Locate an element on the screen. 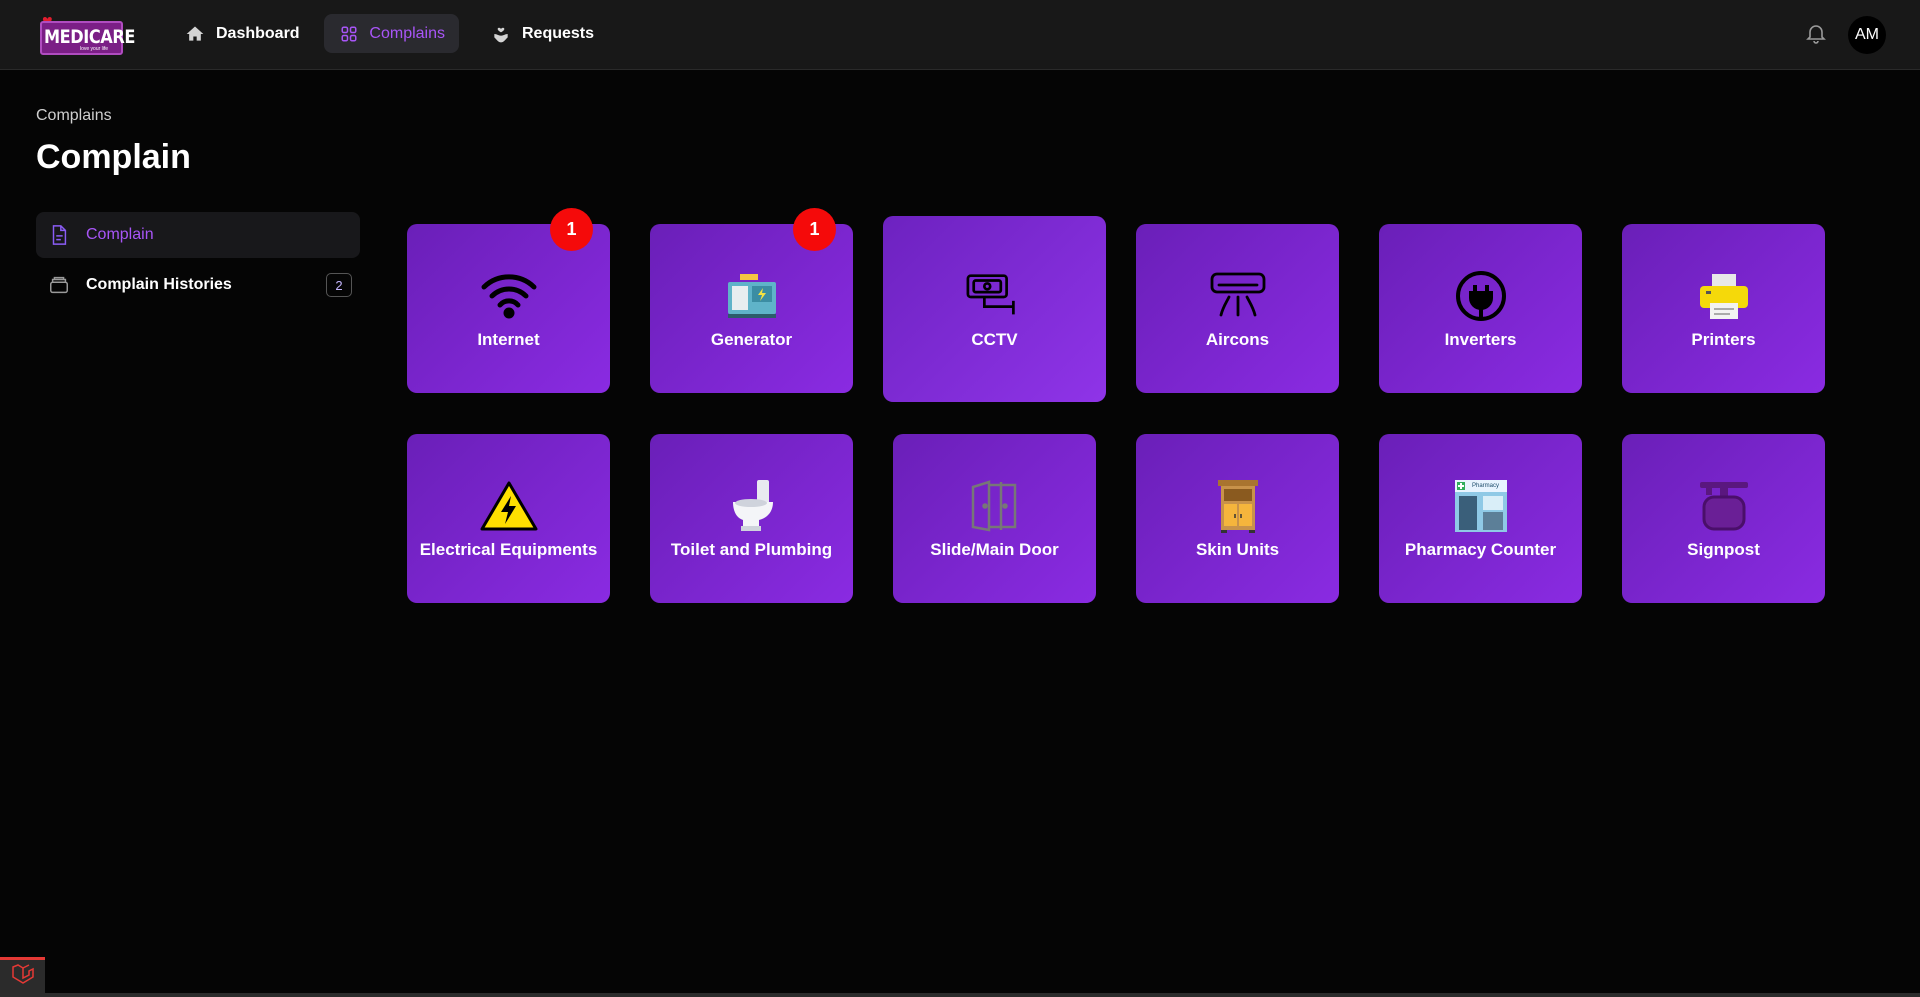 This screenshot has height=997, width=1920. high-voltage-icon is located at coordinates (509, 506).